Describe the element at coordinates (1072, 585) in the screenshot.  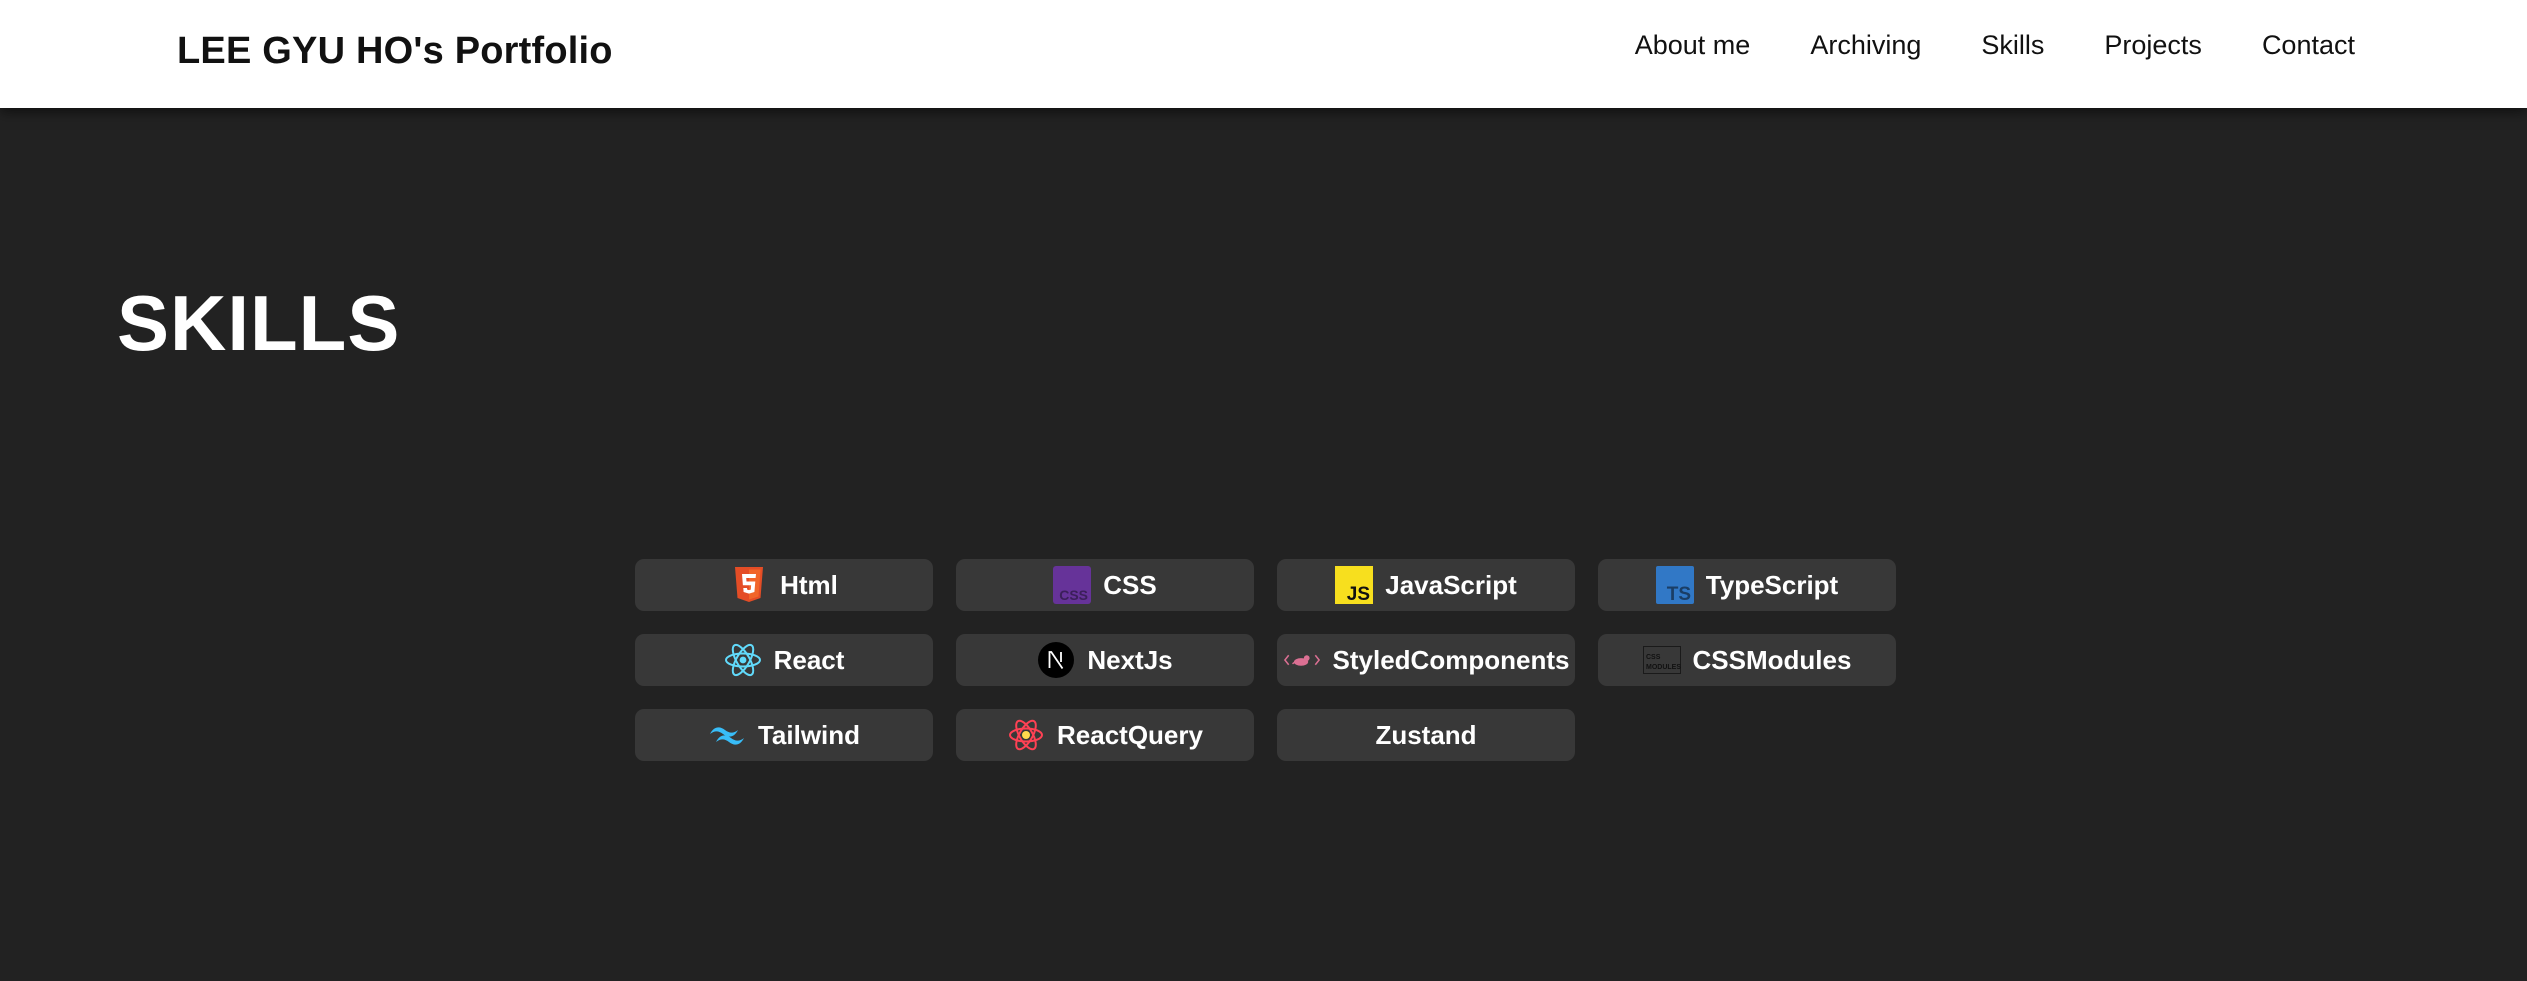
I see `css-icon: CSS` at that location.